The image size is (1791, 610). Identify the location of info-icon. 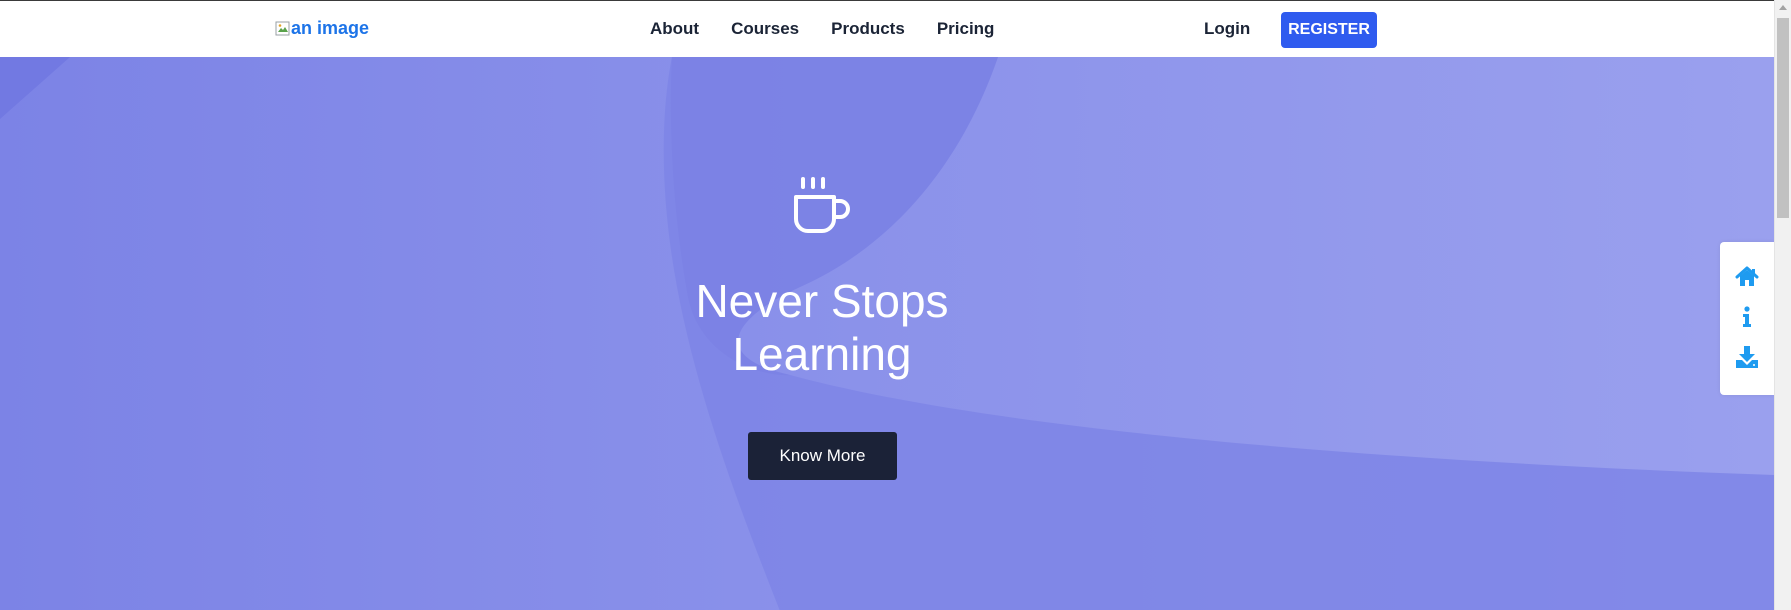
(1747, 316).